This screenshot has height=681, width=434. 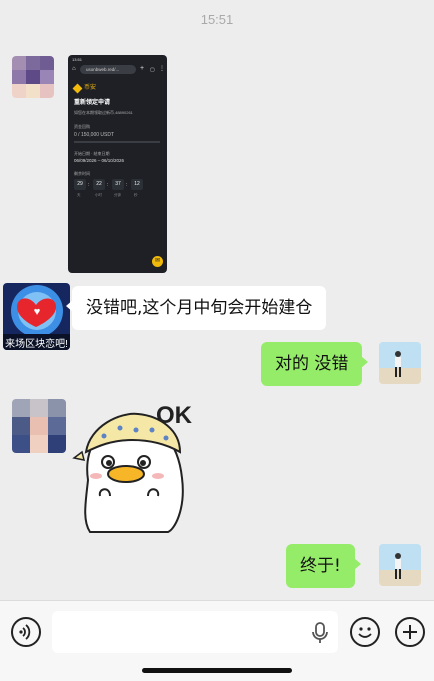 I want to click on countdown-label: 剩余时间, so click(x=82, y=173).